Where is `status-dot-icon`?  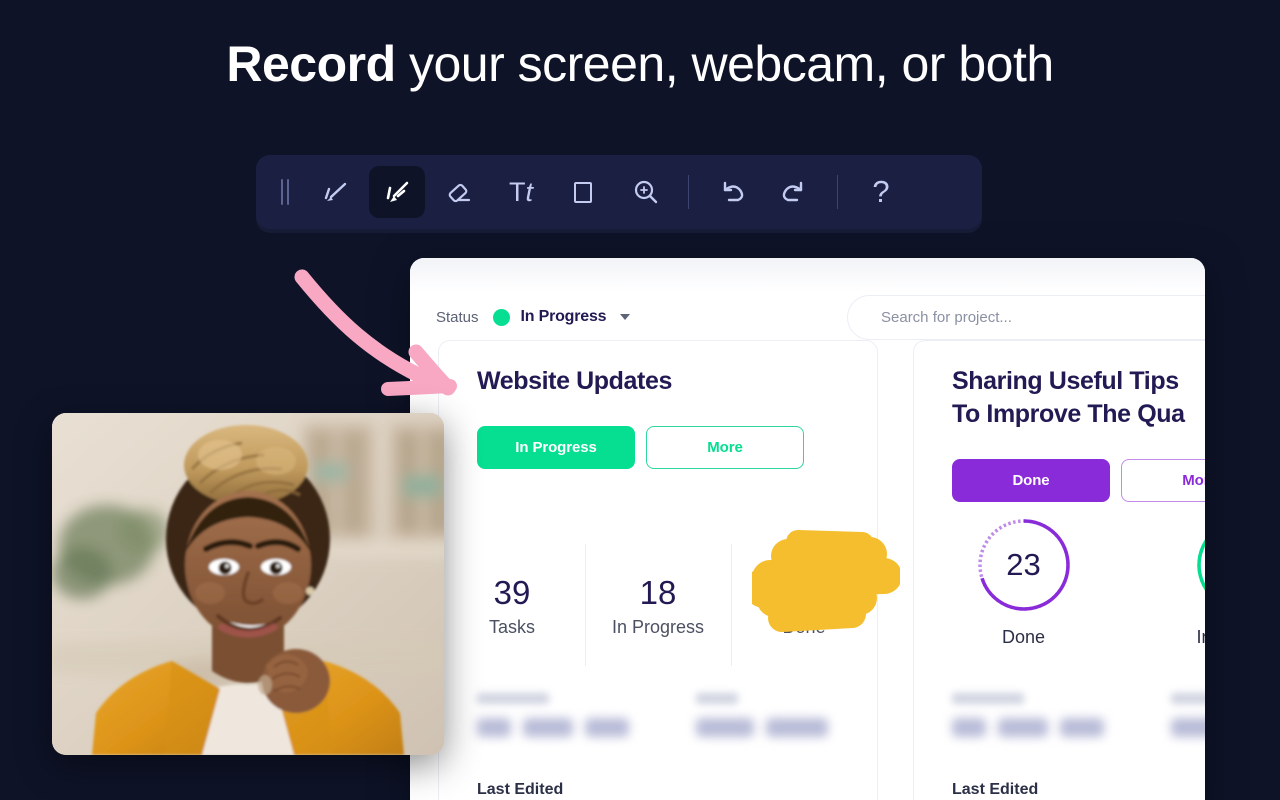
status-dot-icon is located at coordinates (501, 317).